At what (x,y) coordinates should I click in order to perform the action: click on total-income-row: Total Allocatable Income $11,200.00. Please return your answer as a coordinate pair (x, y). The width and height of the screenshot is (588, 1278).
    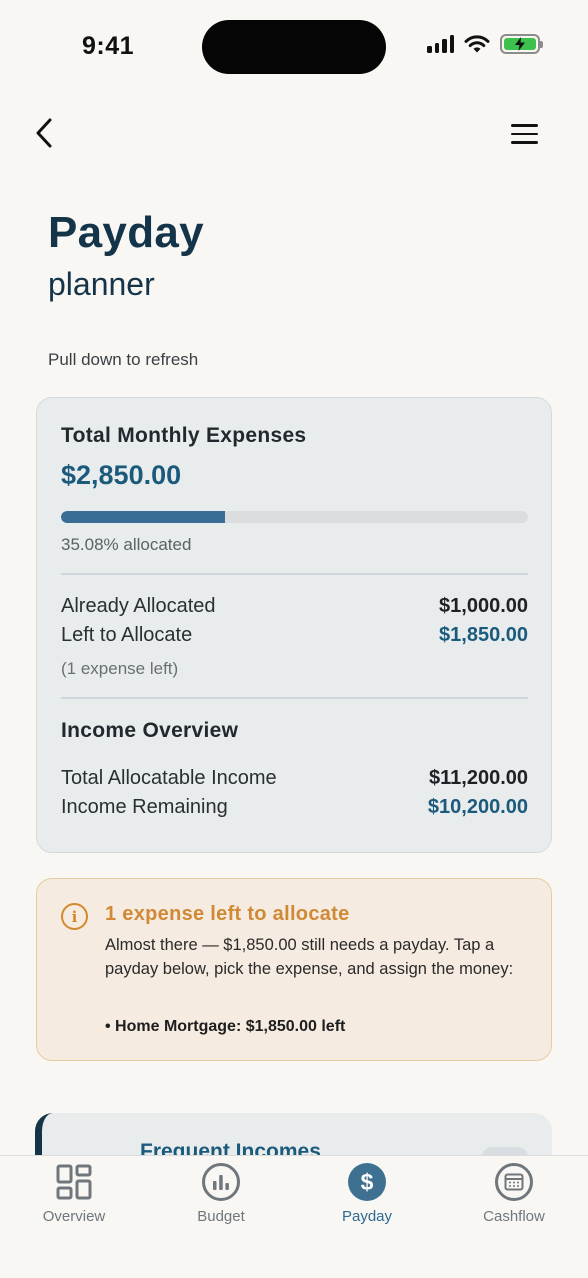
    Looking at the image, I should click on (294, 778).